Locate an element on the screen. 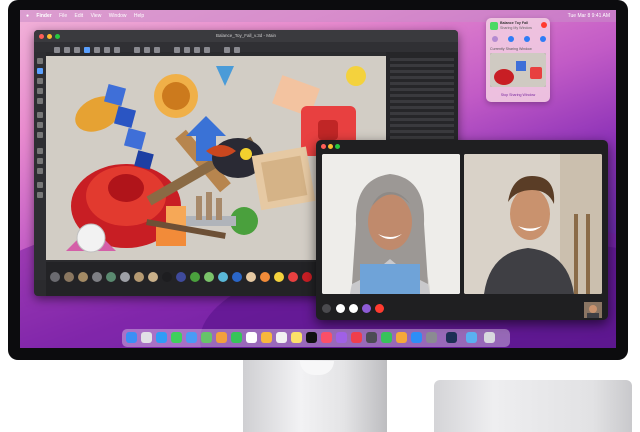 This screenshot has width=640, height=432. contacts-icon is located at coordinates (266, 337).